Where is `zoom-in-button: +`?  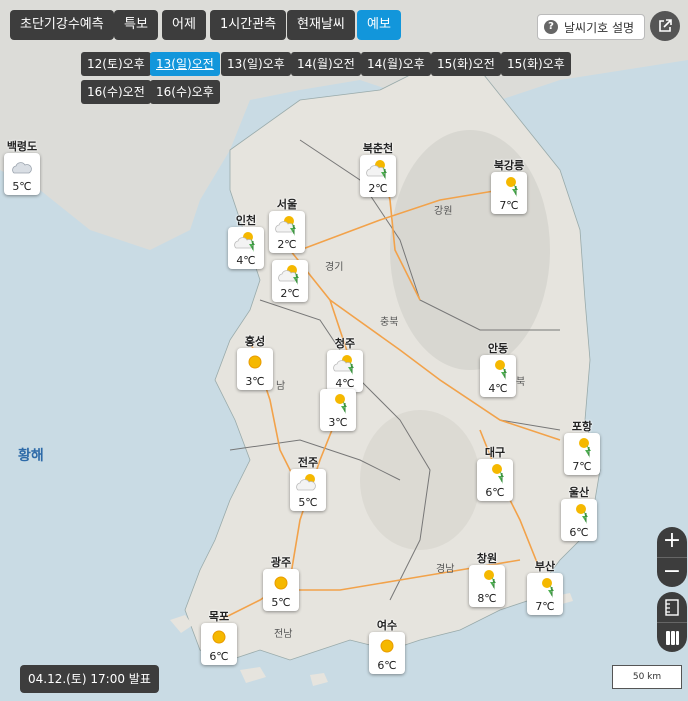
zoom-in-button: + is located at coordinates (672, 542).